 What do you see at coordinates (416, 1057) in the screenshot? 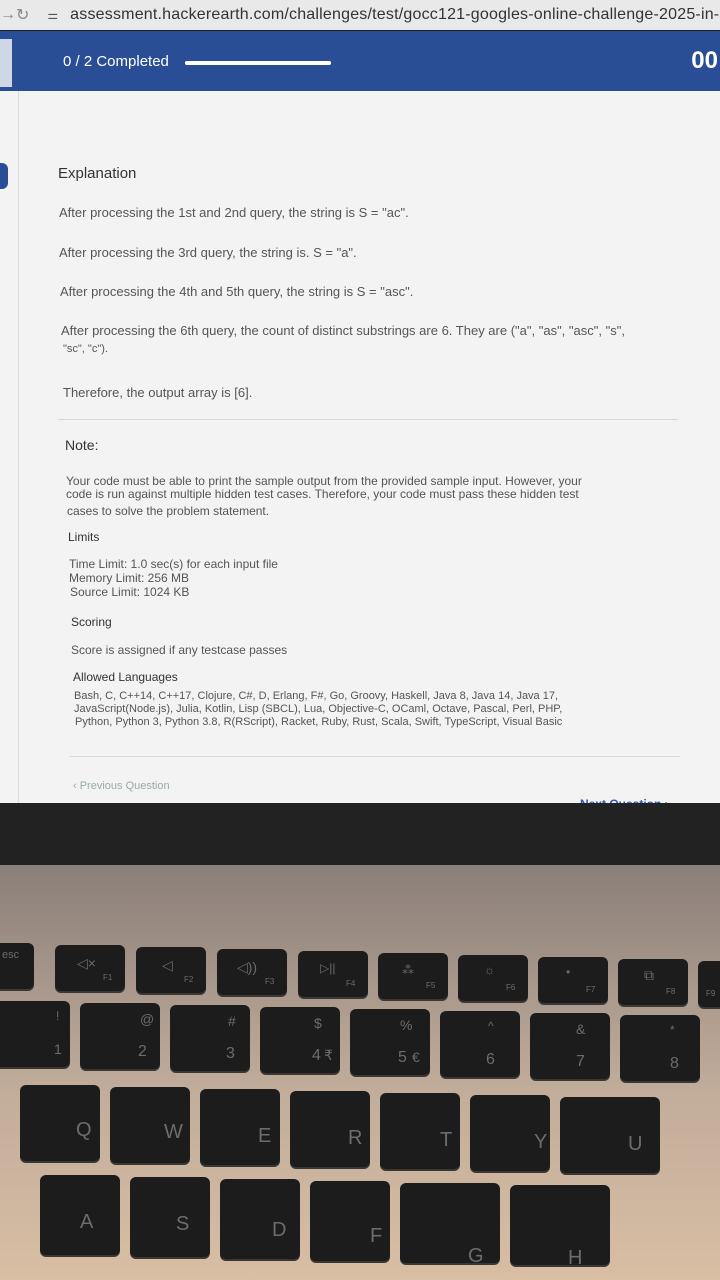
I see `key-5-euro: €` at bounding box center [416, 1057].